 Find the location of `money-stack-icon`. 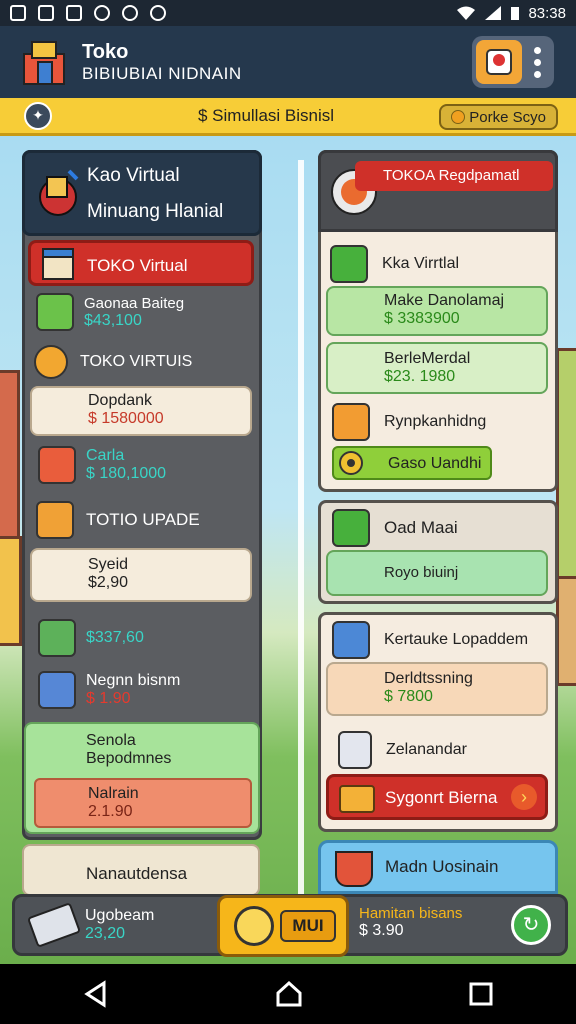

money-stack-icon is located at coordinates (55, 312).